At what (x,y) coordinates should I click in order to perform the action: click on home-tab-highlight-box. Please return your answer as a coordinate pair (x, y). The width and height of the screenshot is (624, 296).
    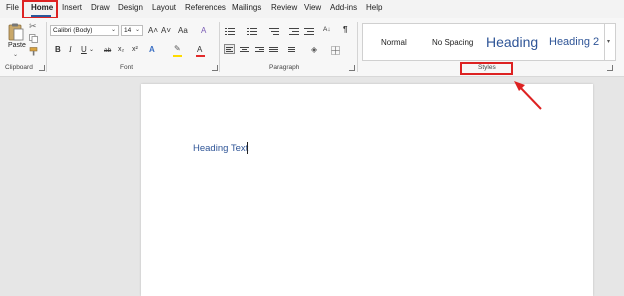
    Looking at the image, I should click on (40, 9).